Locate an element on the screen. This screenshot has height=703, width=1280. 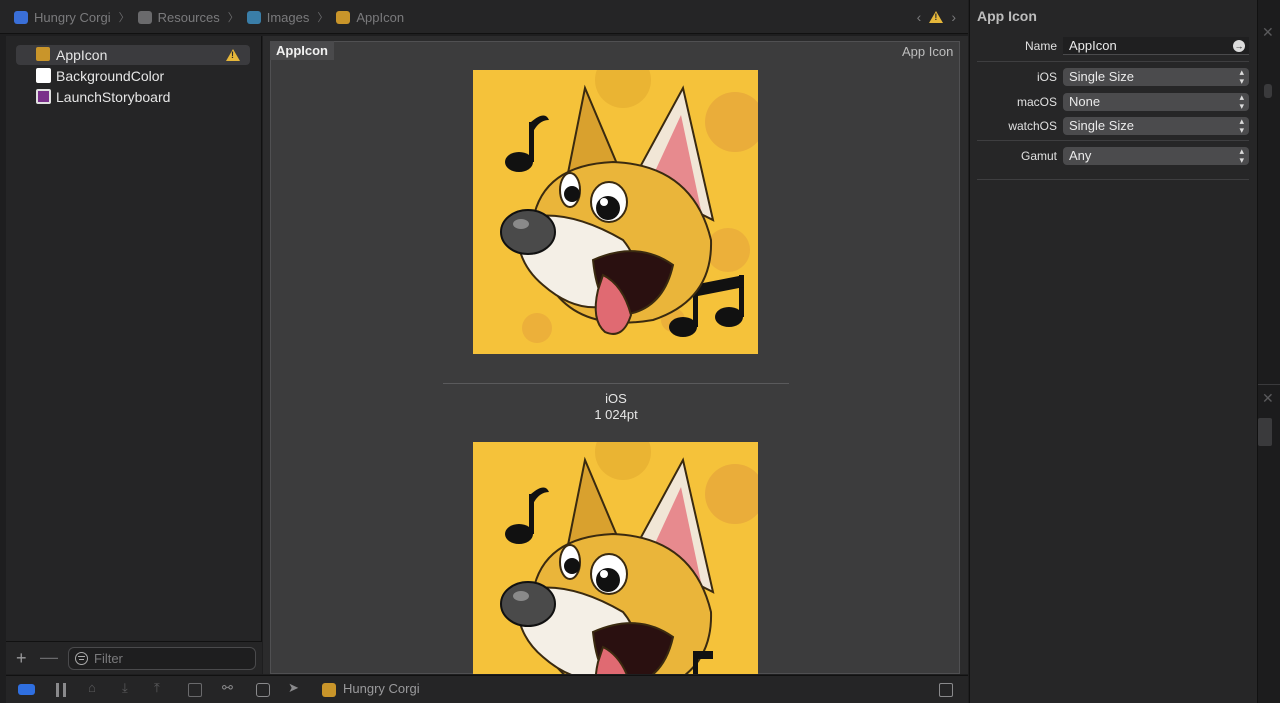
slot-divider is located at coordinates (616, 383).